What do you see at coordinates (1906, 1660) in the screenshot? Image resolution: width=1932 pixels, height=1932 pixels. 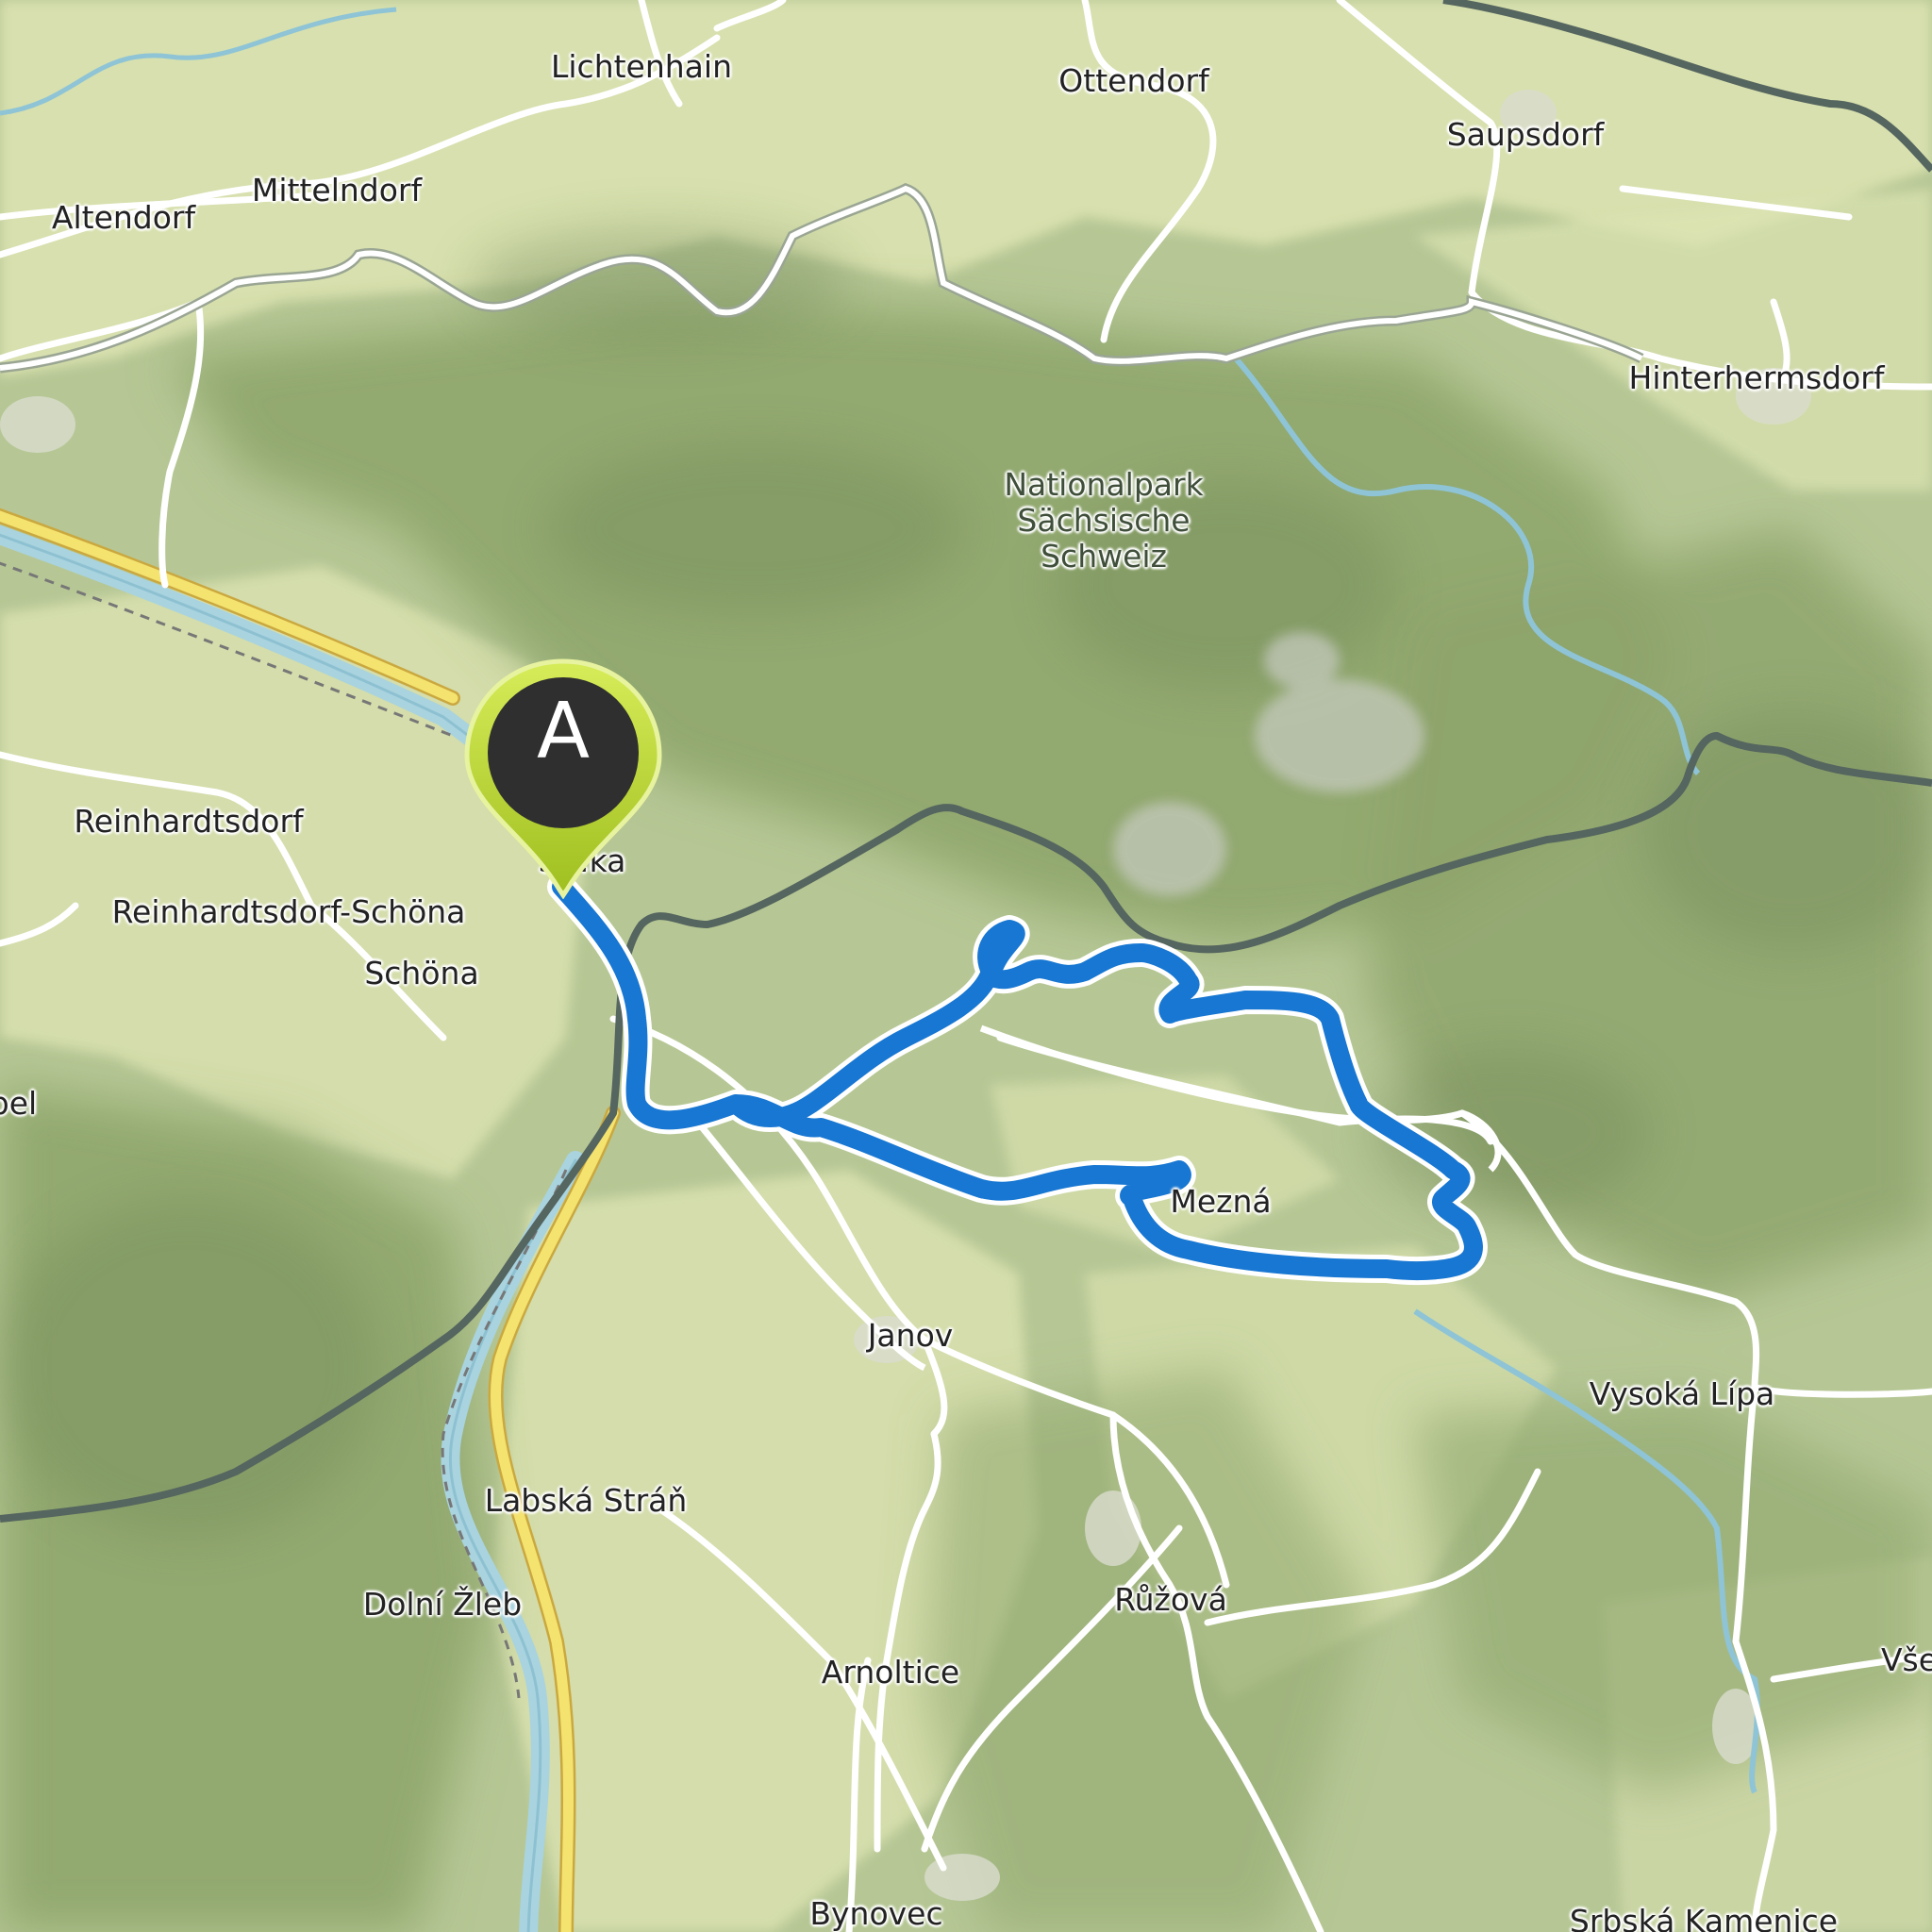 I see `place-label-vse: Vše` at bounding box center [1906, 1660].